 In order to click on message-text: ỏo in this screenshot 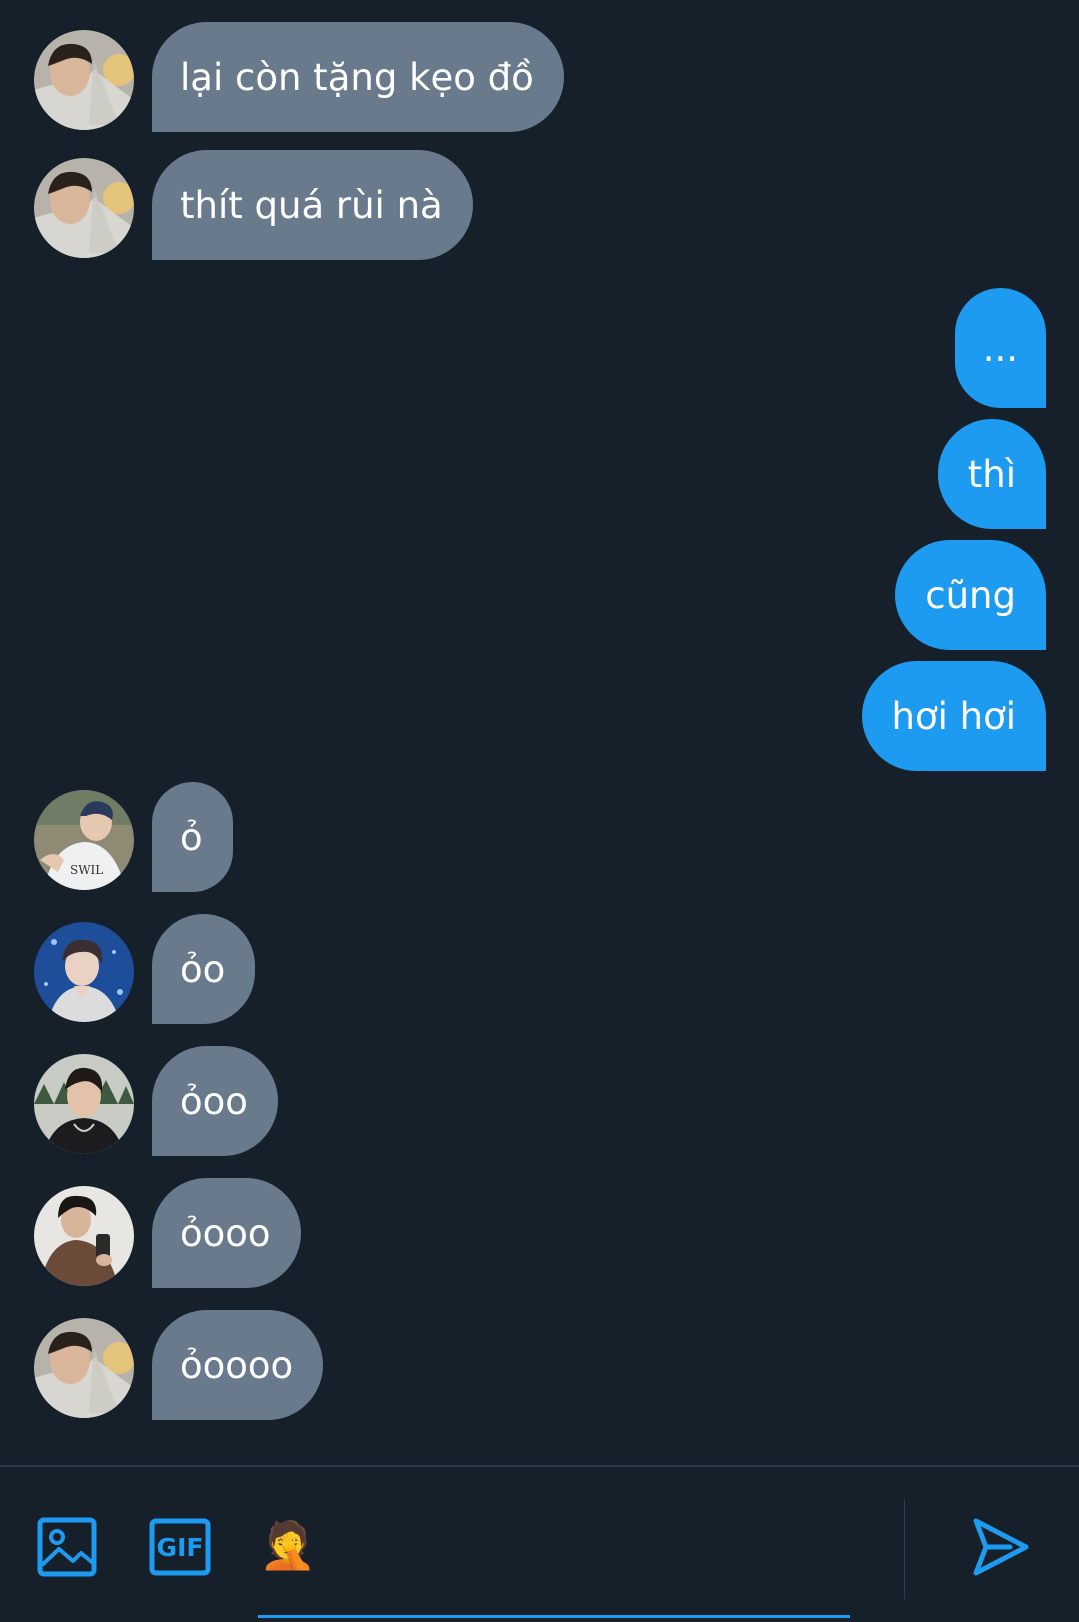, I will do `click(203, 969)`.